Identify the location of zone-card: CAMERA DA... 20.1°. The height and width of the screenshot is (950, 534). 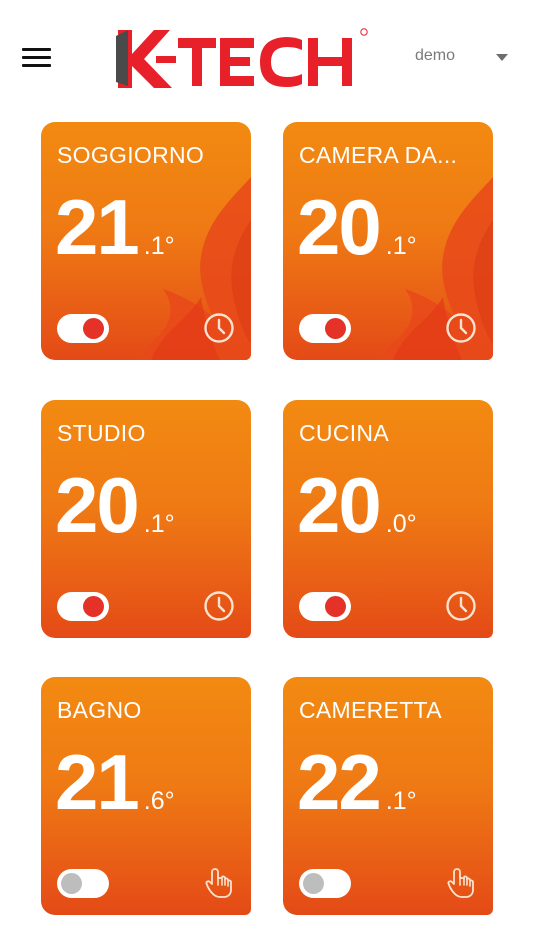
(388, 241).